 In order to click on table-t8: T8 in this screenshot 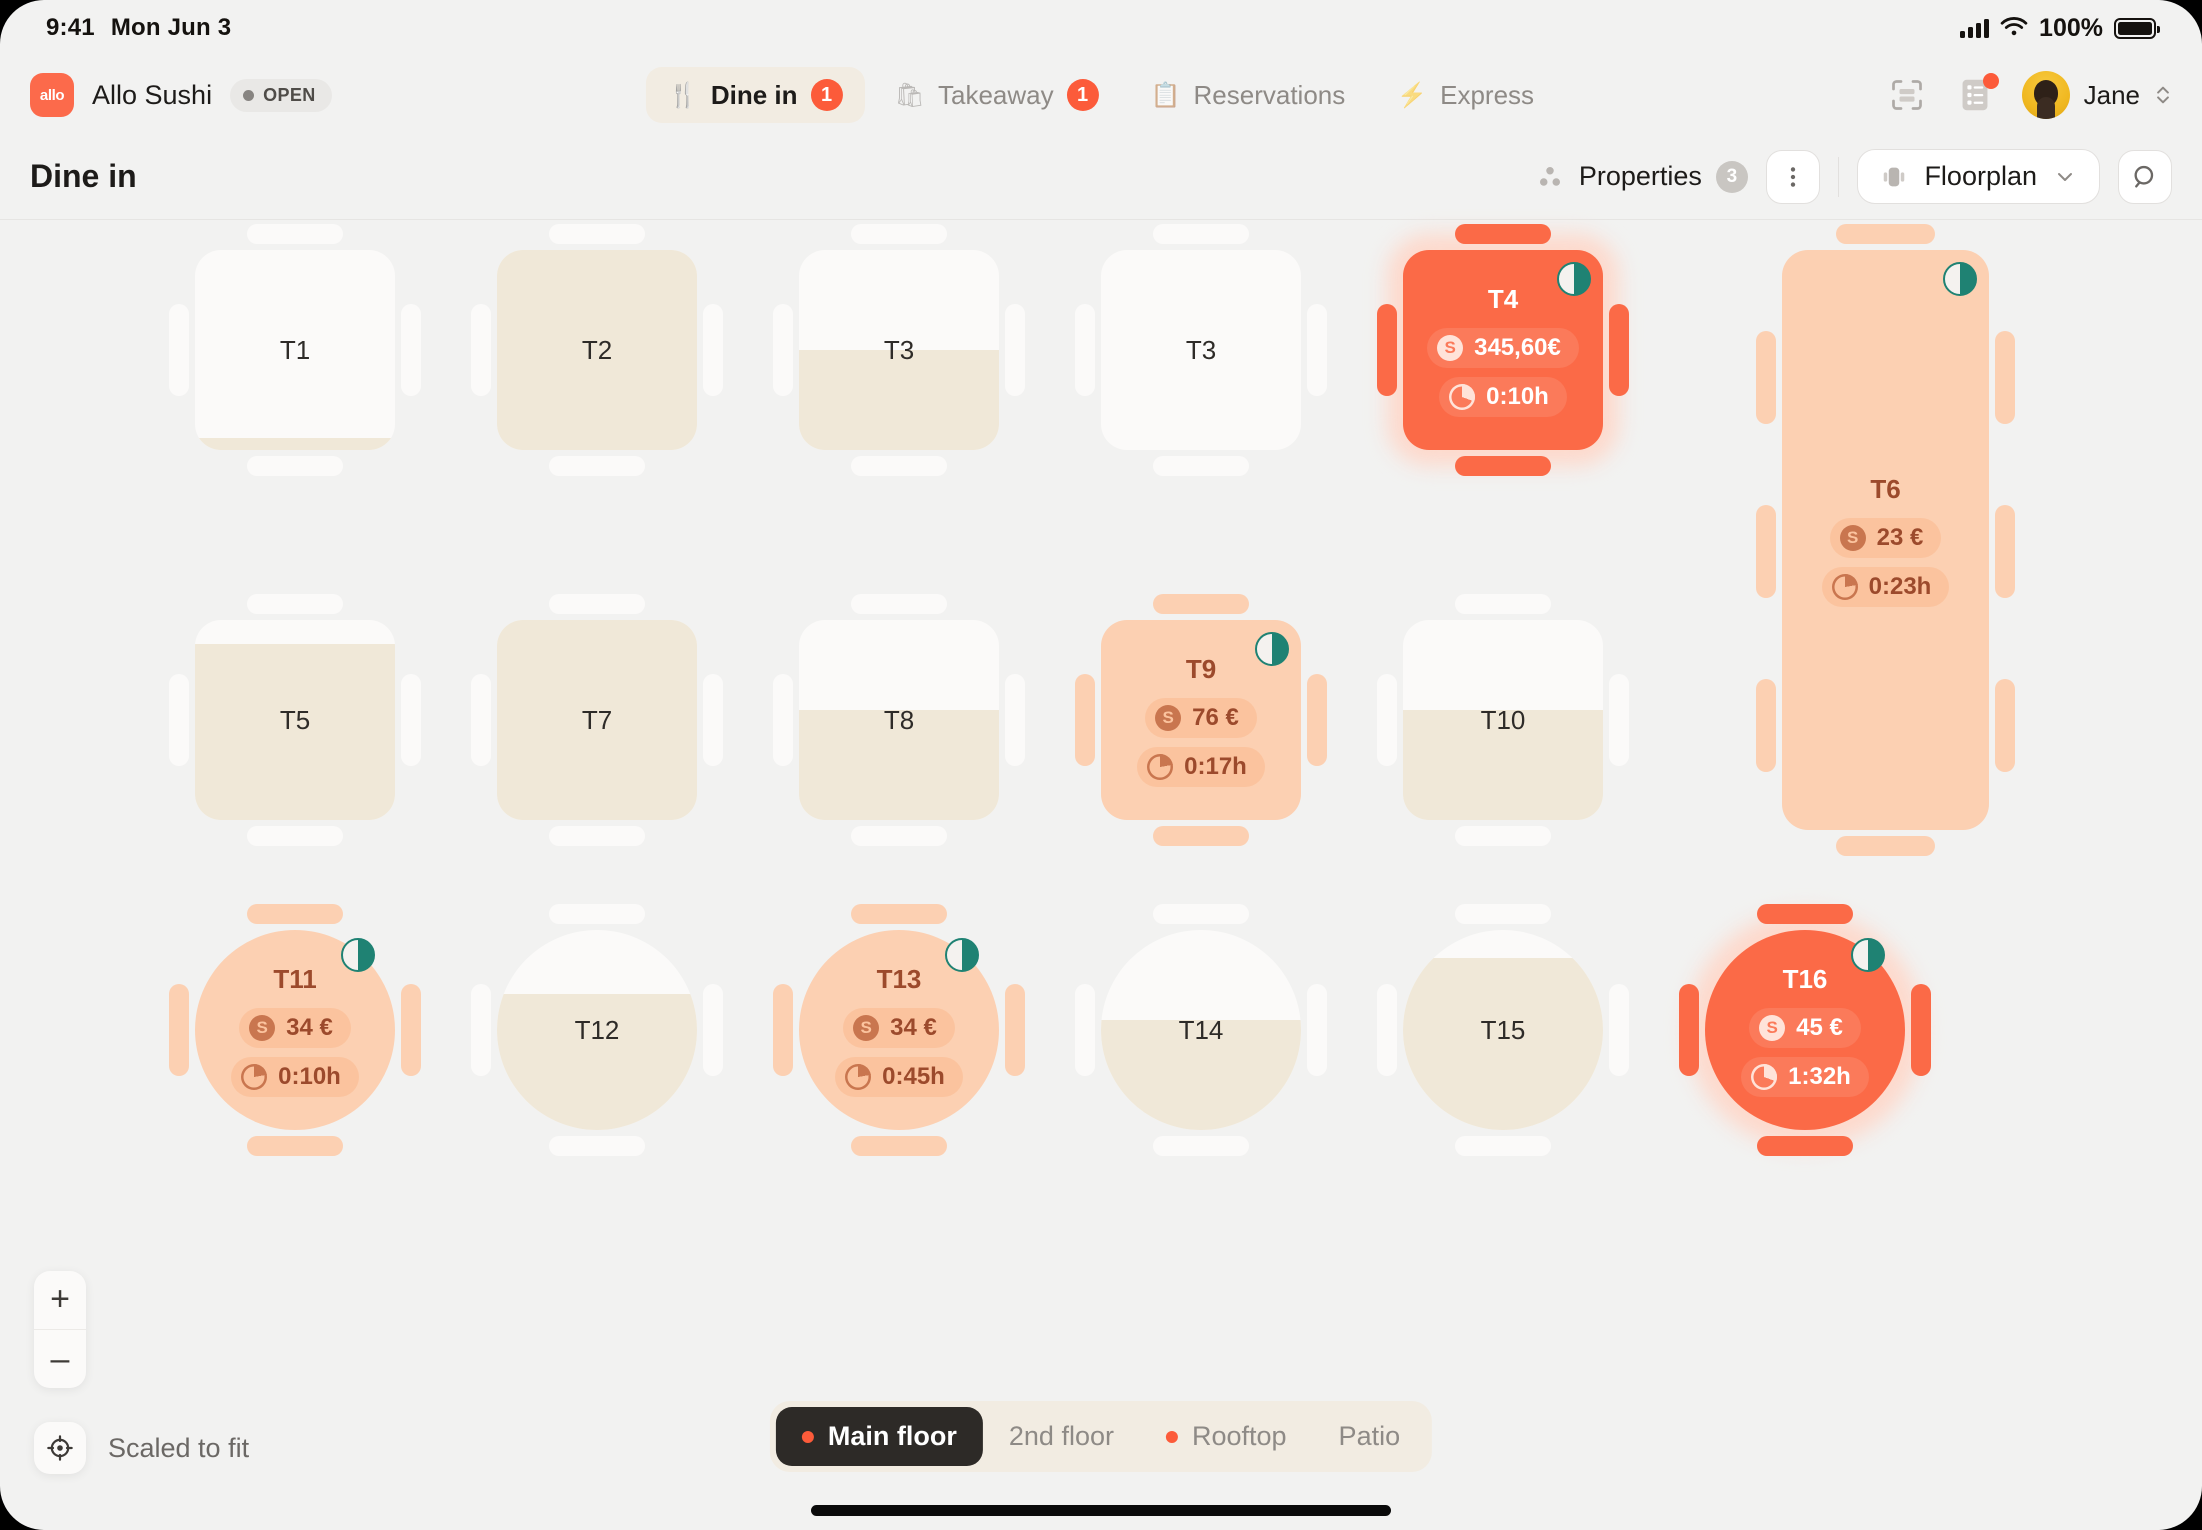, I will do `click(899, 720)`.